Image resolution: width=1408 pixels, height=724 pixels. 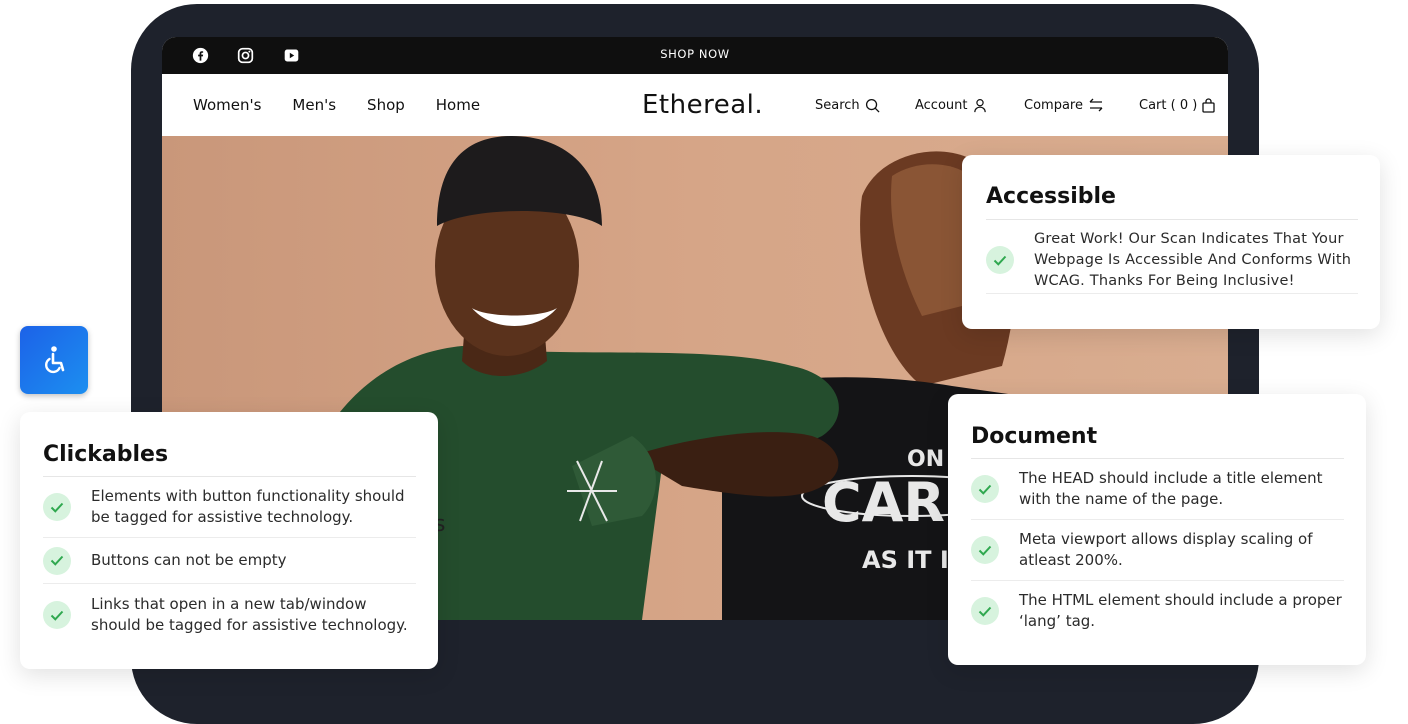 What do you see at coordinates (1053, 105) in the screenshot?
I see `compare-label: Compare` at bounding box center [1053, 105].